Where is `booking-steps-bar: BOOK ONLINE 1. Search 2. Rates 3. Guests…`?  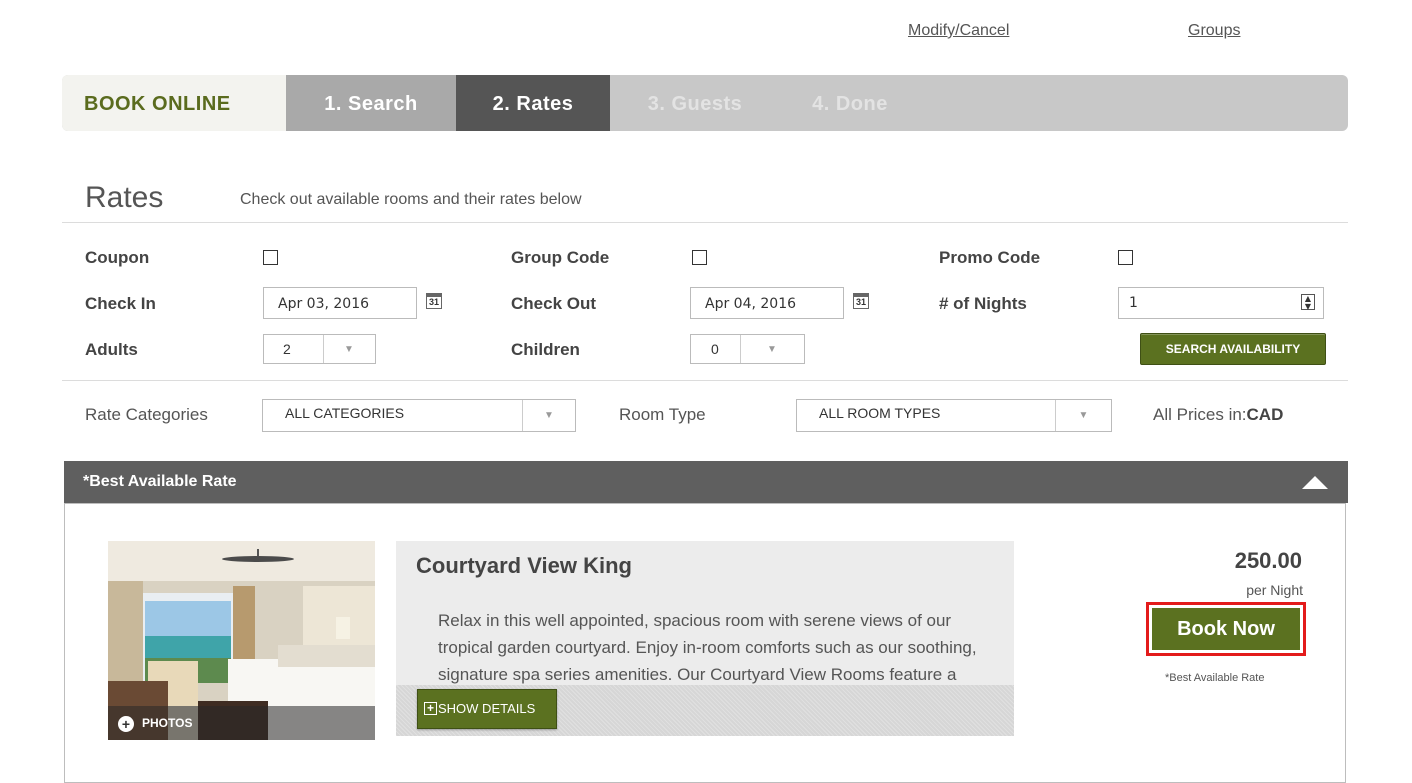 booking-steps-bar: BOOK ONLINE 1. Search 2. Rates 3. Guests… is located at coordinates (705, 103).